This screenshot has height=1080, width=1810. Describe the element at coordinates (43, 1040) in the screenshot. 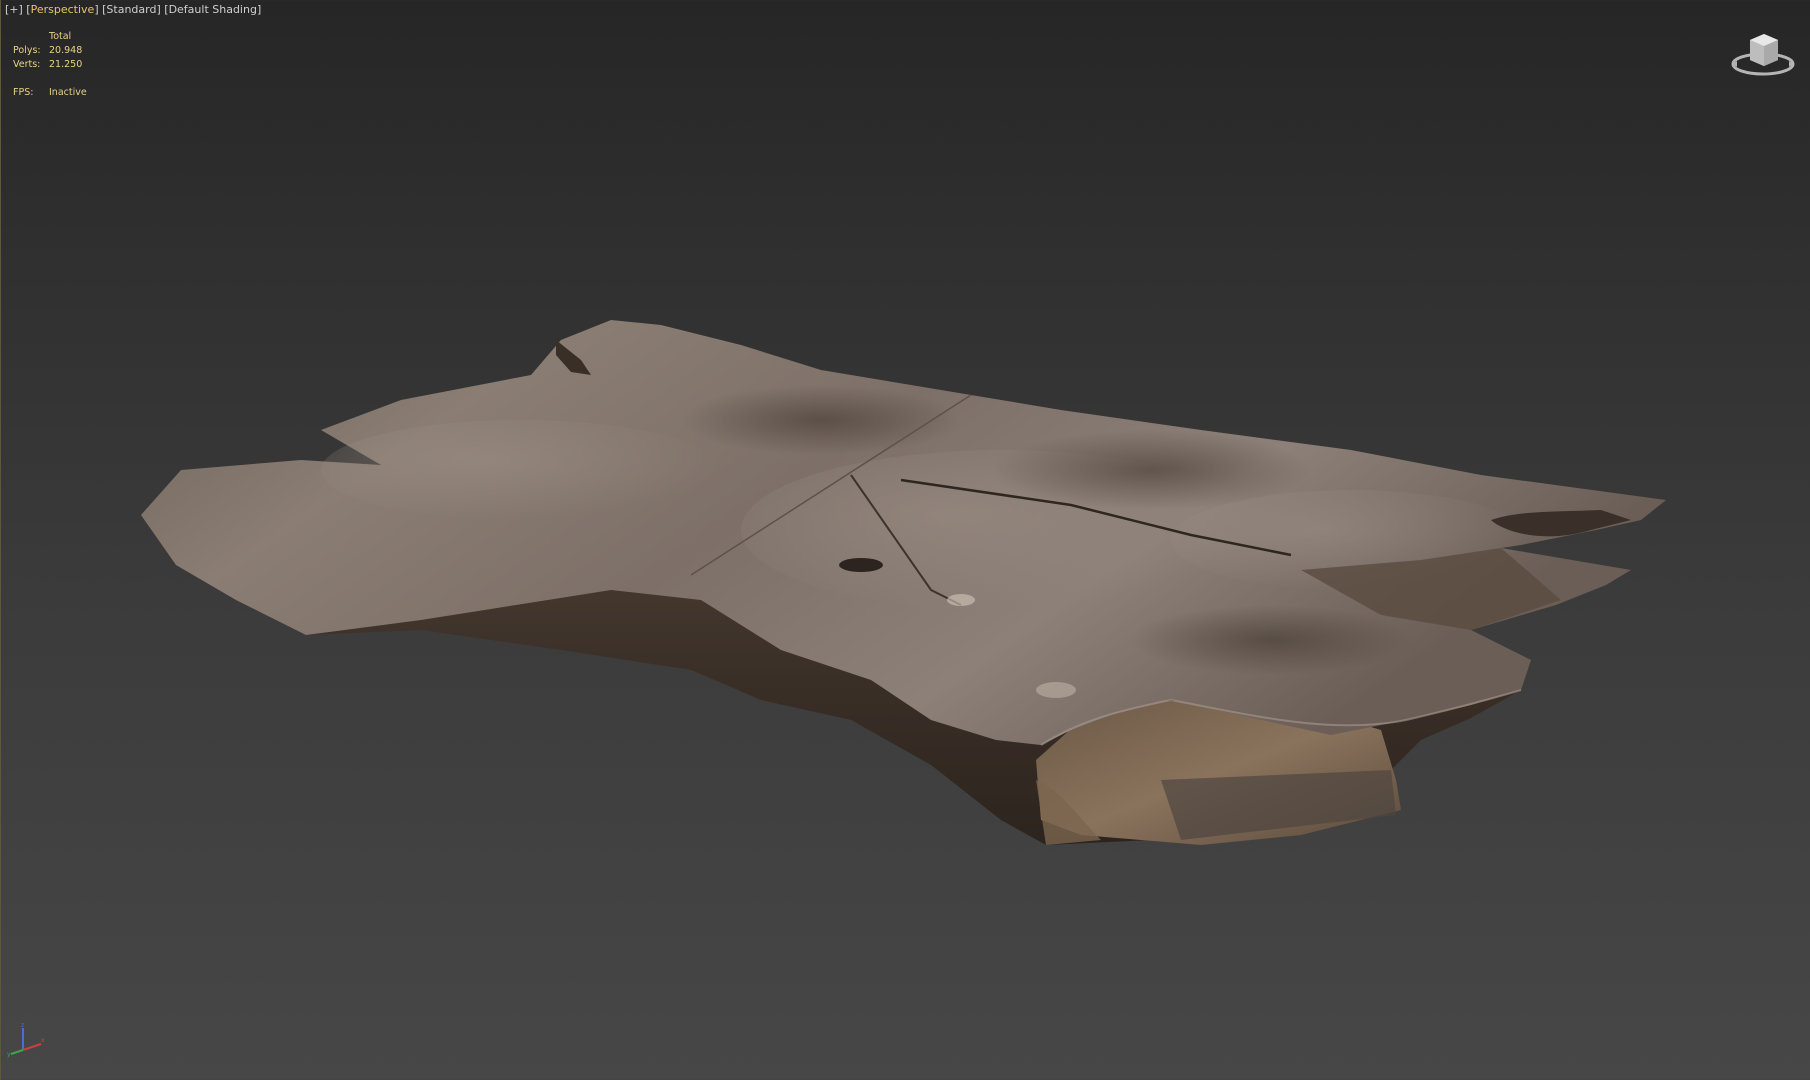

I see `svg-text: x` at that location.